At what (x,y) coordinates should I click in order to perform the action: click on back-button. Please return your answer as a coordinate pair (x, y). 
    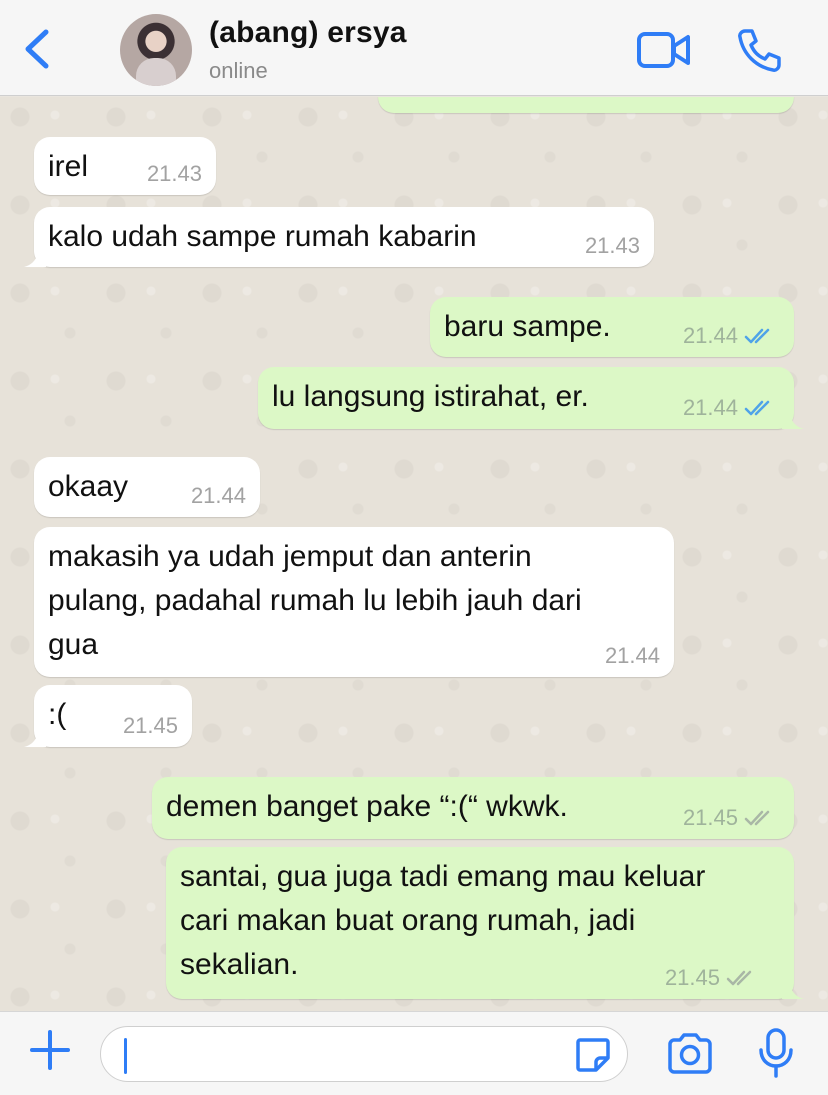
    Looking at the image, I should click on (38, 49).